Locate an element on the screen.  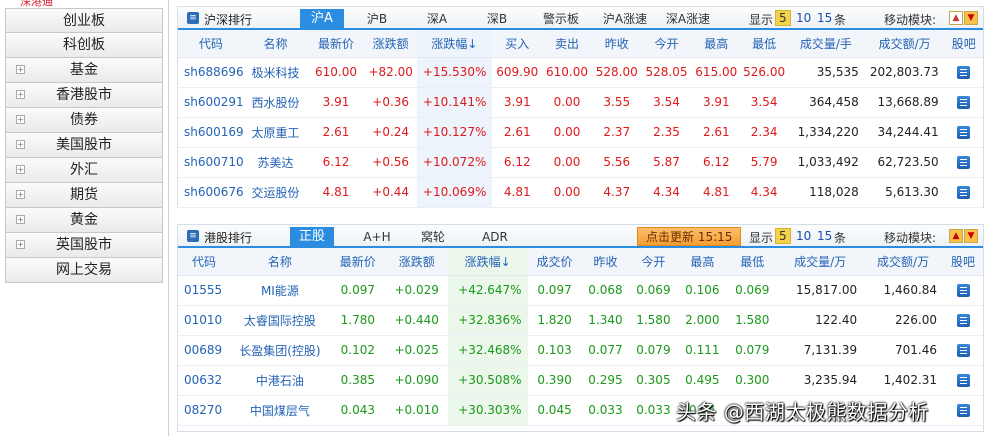
stock-name: 苏美达 is located at coordinates (275, 162).